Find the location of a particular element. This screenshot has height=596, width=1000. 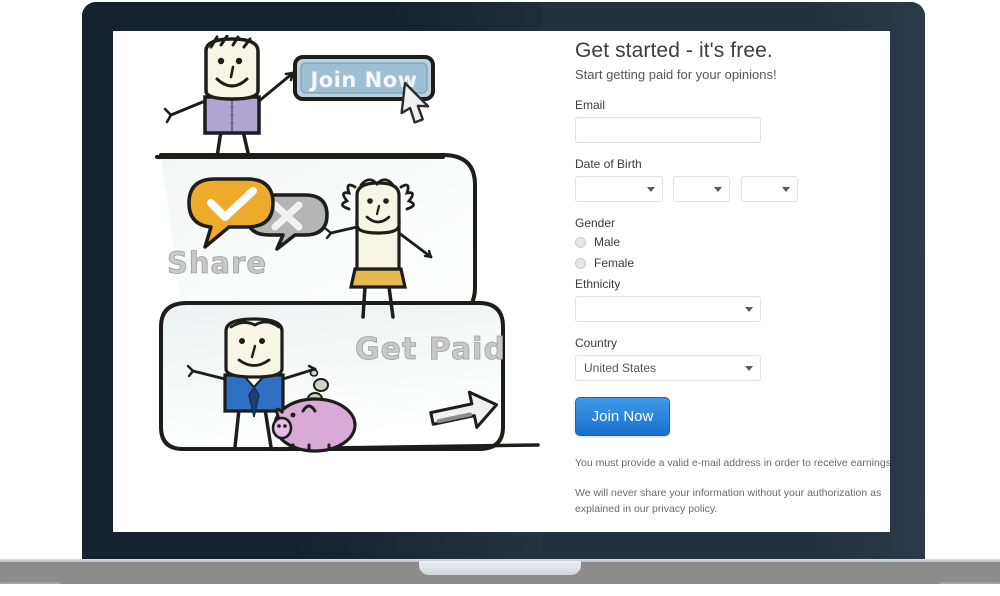

country-select: United States is located at coordinates (668, 368).